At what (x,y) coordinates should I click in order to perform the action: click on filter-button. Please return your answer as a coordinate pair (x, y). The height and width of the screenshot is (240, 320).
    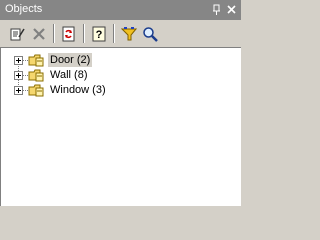
    Looking at the image, I should click on (129, 34).